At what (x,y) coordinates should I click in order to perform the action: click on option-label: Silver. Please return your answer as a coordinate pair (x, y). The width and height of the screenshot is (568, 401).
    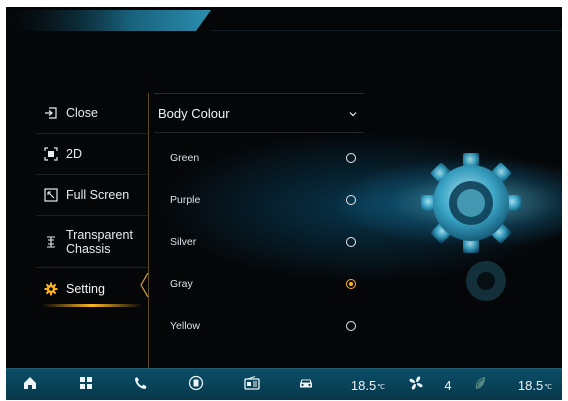
    Looking at the image, I should click on (183, 241).